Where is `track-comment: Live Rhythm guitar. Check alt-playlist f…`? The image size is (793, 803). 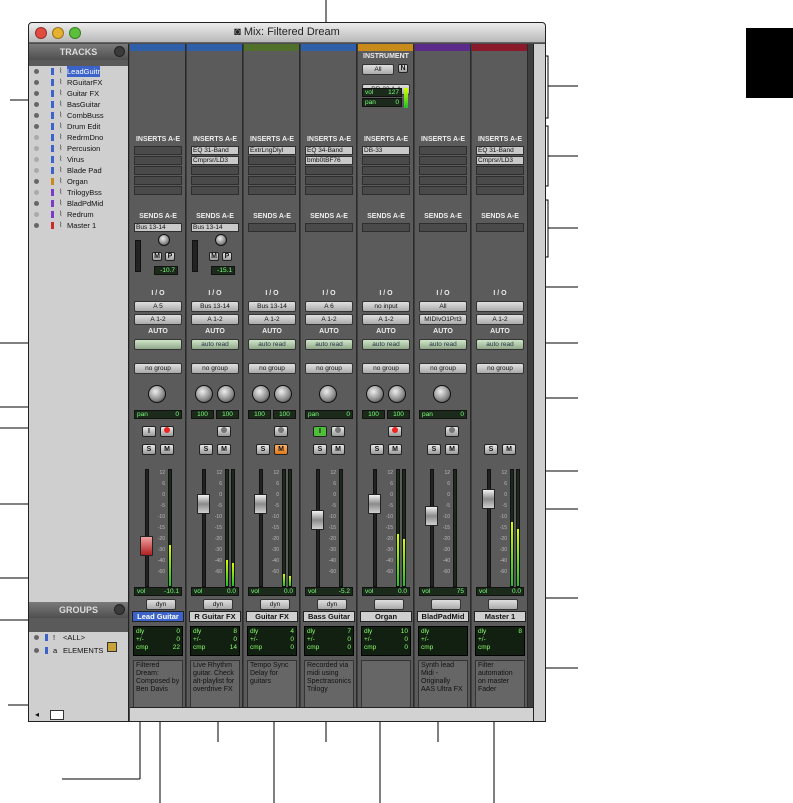 track-comment: Live Rhythm guitar. Check alt-playlist f… is located at coordinates (215, 684).